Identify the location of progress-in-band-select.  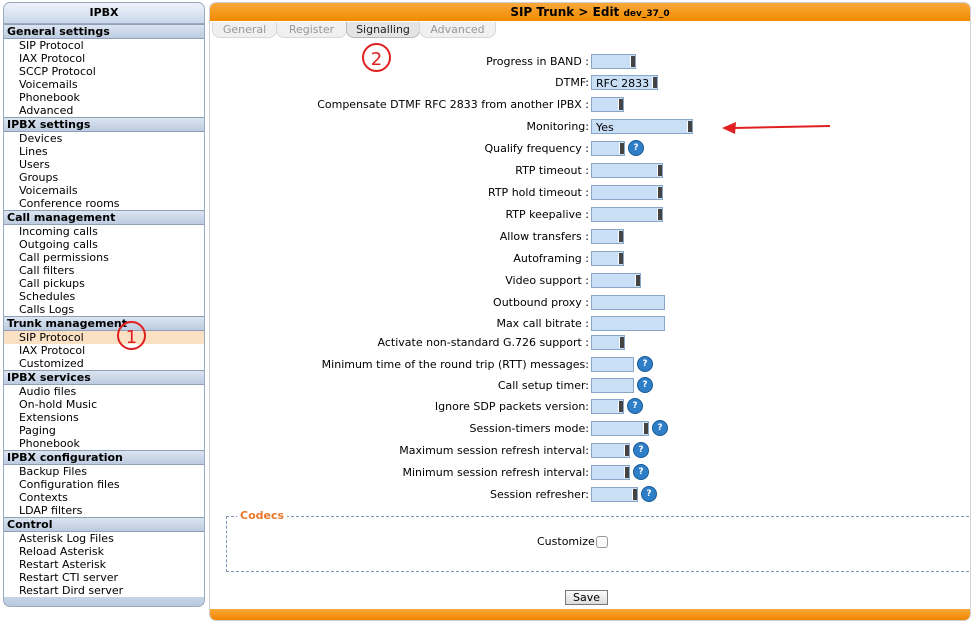
(613, 61).